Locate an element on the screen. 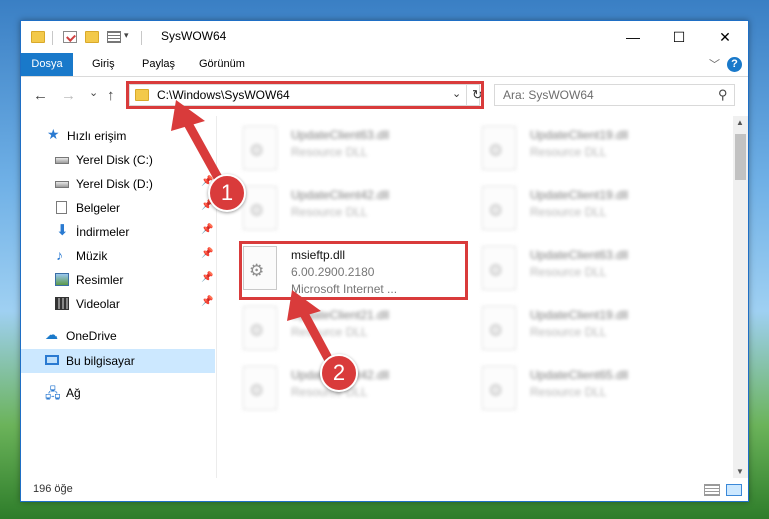 The height and width of the screenshot is (519, 769). step-2-badge: 2 is located at coordinates (339, 373).